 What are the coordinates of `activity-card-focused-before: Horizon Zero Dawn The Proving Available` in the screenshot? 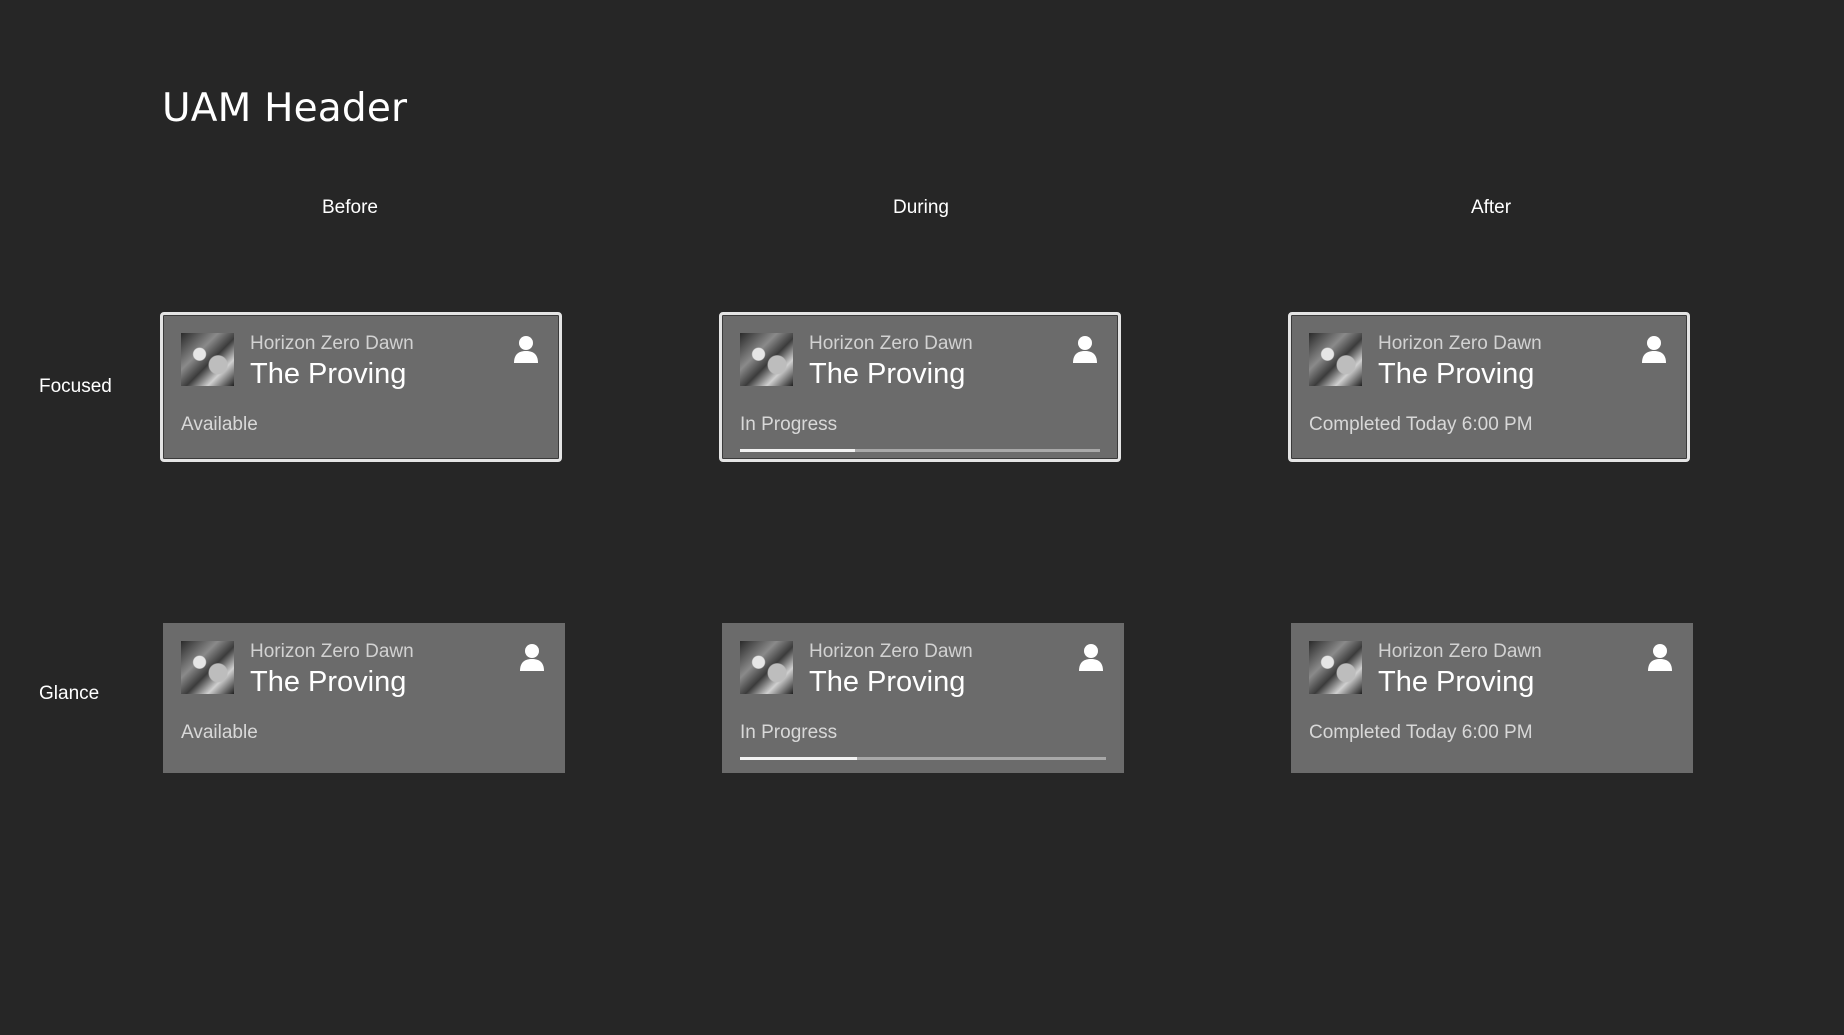 It's located at (361, 387).